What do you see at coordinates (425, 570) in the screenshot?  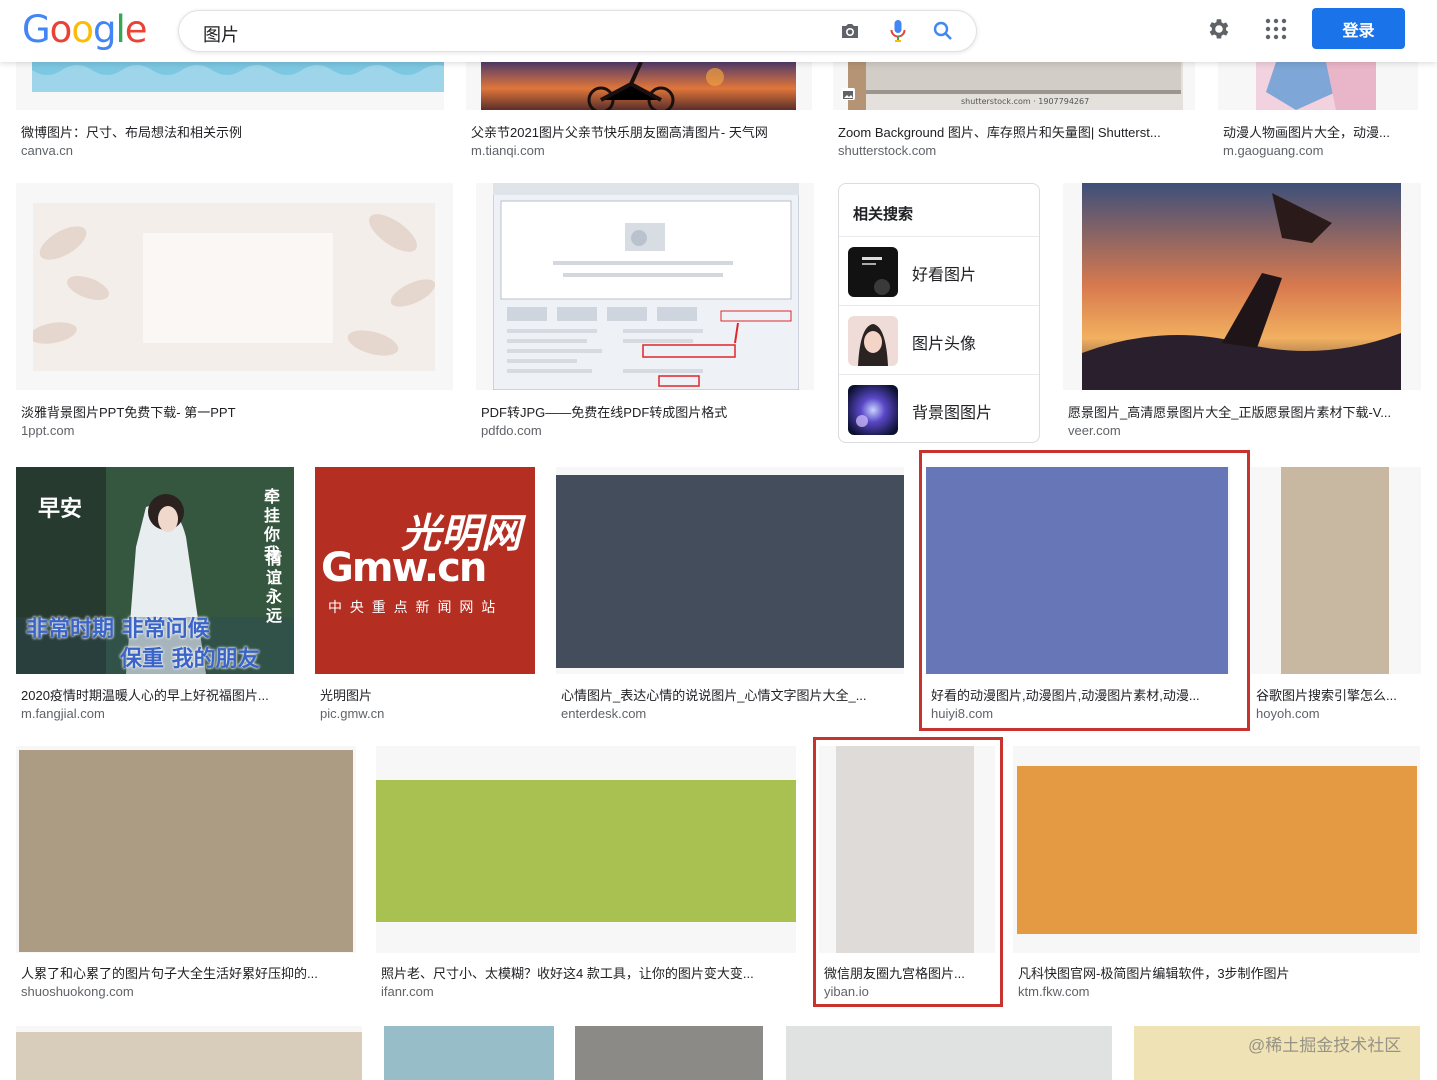 I see `gmw-logo-image: 光明网 Gmw.cn 中 央 重 点 新 闻 网 站` at bounding box center [425, 570].